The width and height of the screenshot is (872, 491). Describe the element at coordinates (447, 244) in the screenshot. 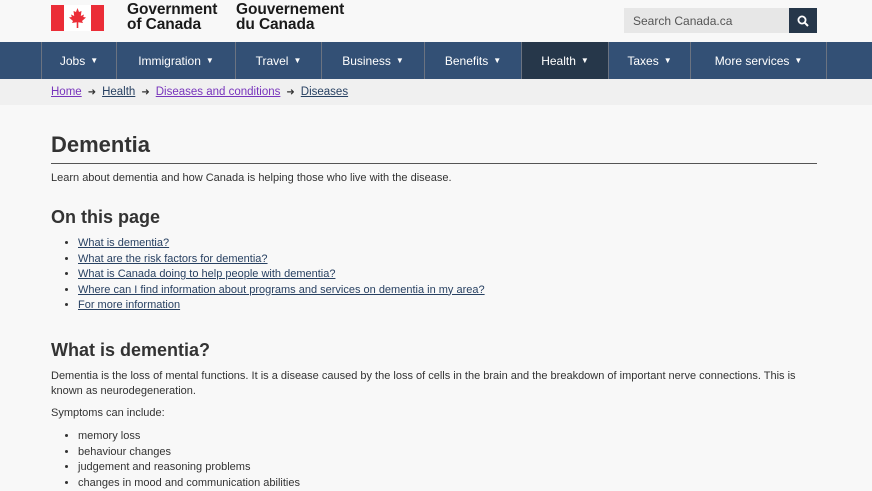

I see `toc-item: What is dementia?` at that location.